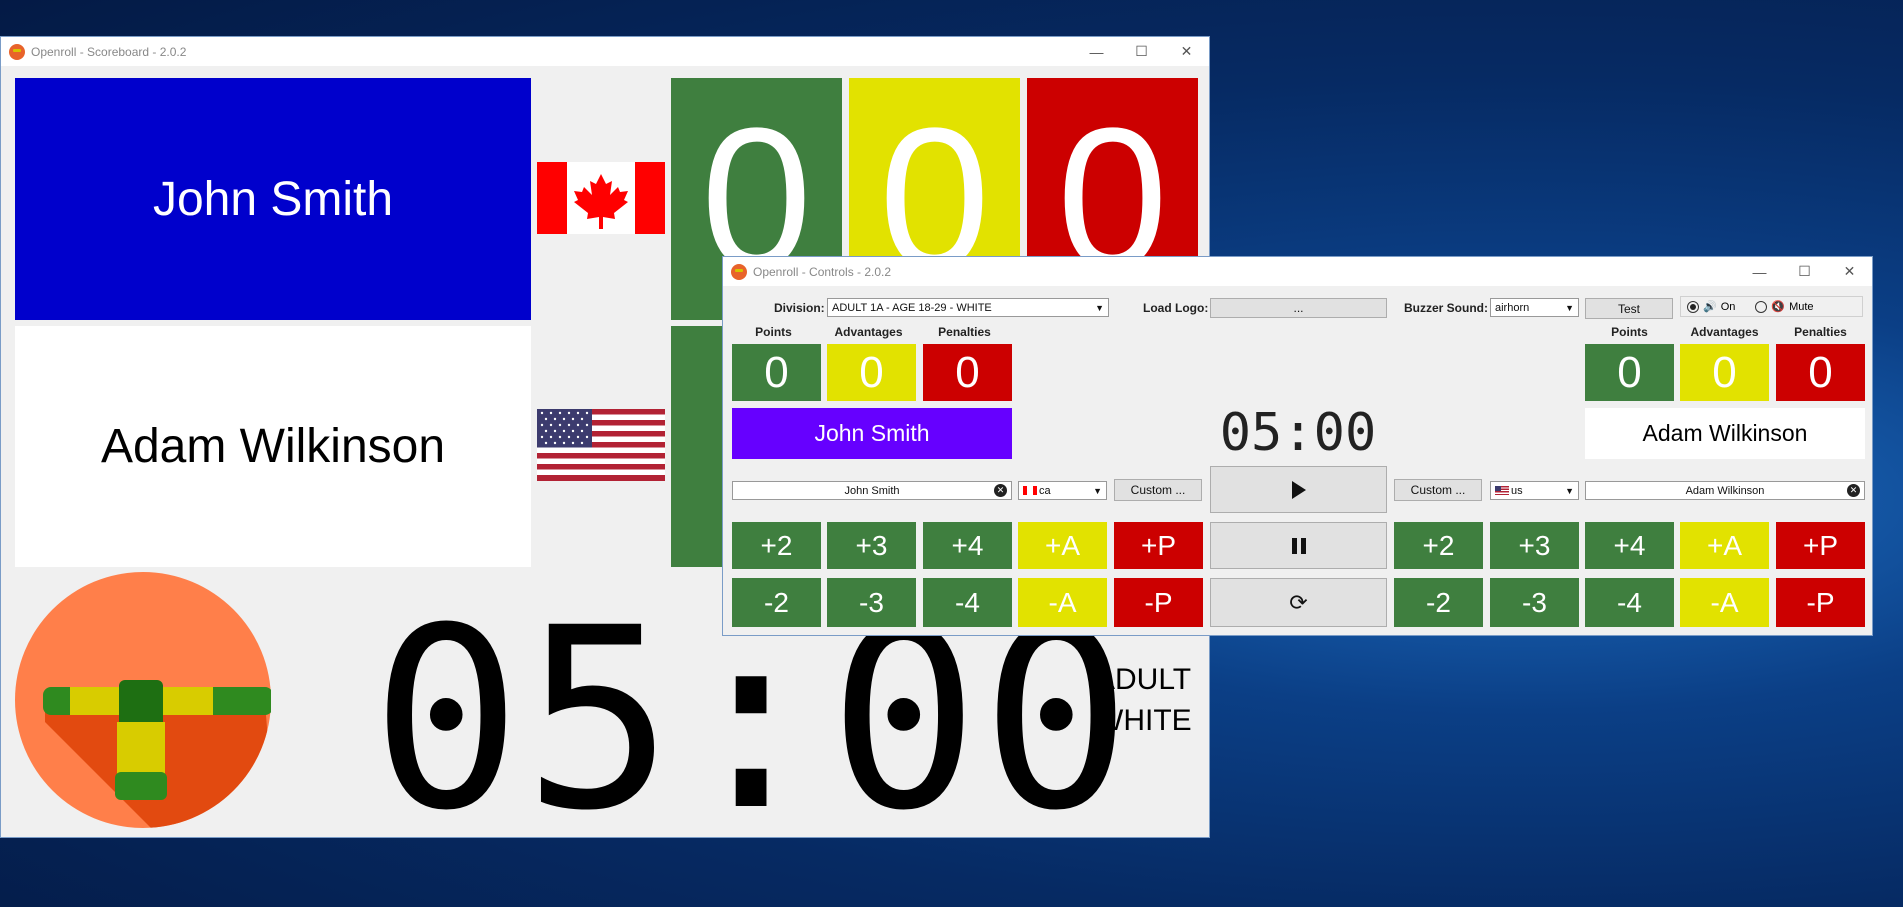  What do you see at coordinates (871, 372) in the screenshot?
I see `left-advantages-value: 0` at bounding box center [871, 372].